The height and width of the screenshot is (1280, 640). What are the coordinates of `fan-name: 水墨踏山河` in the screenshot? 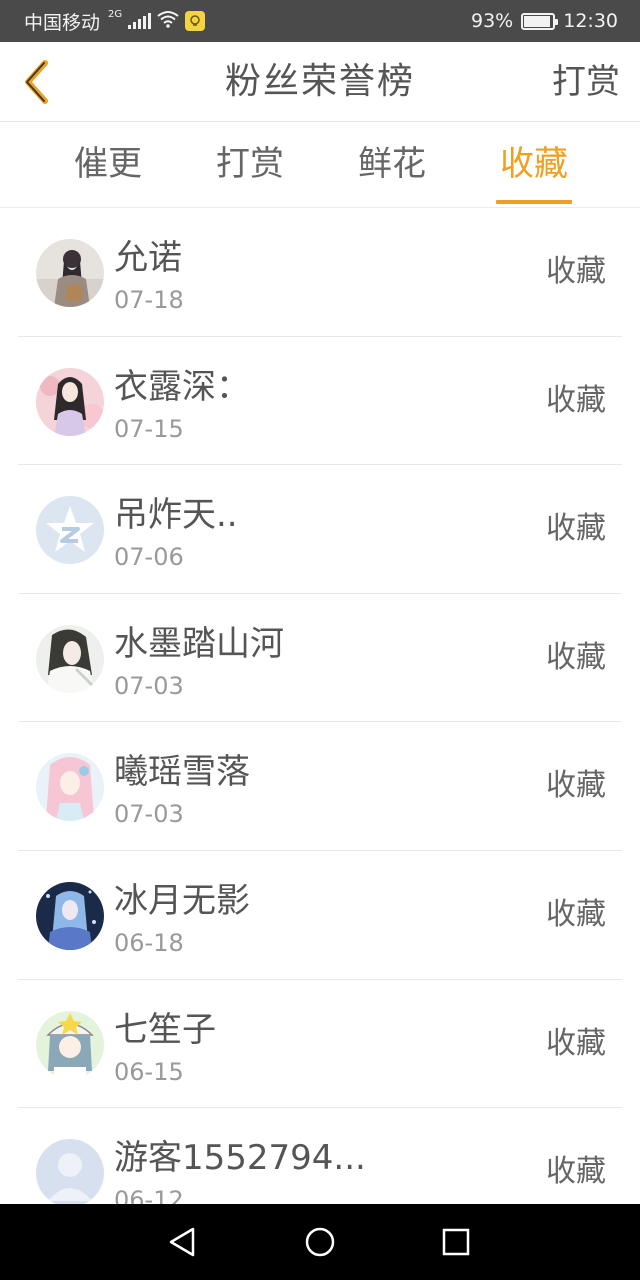 It's located at (199, 643).